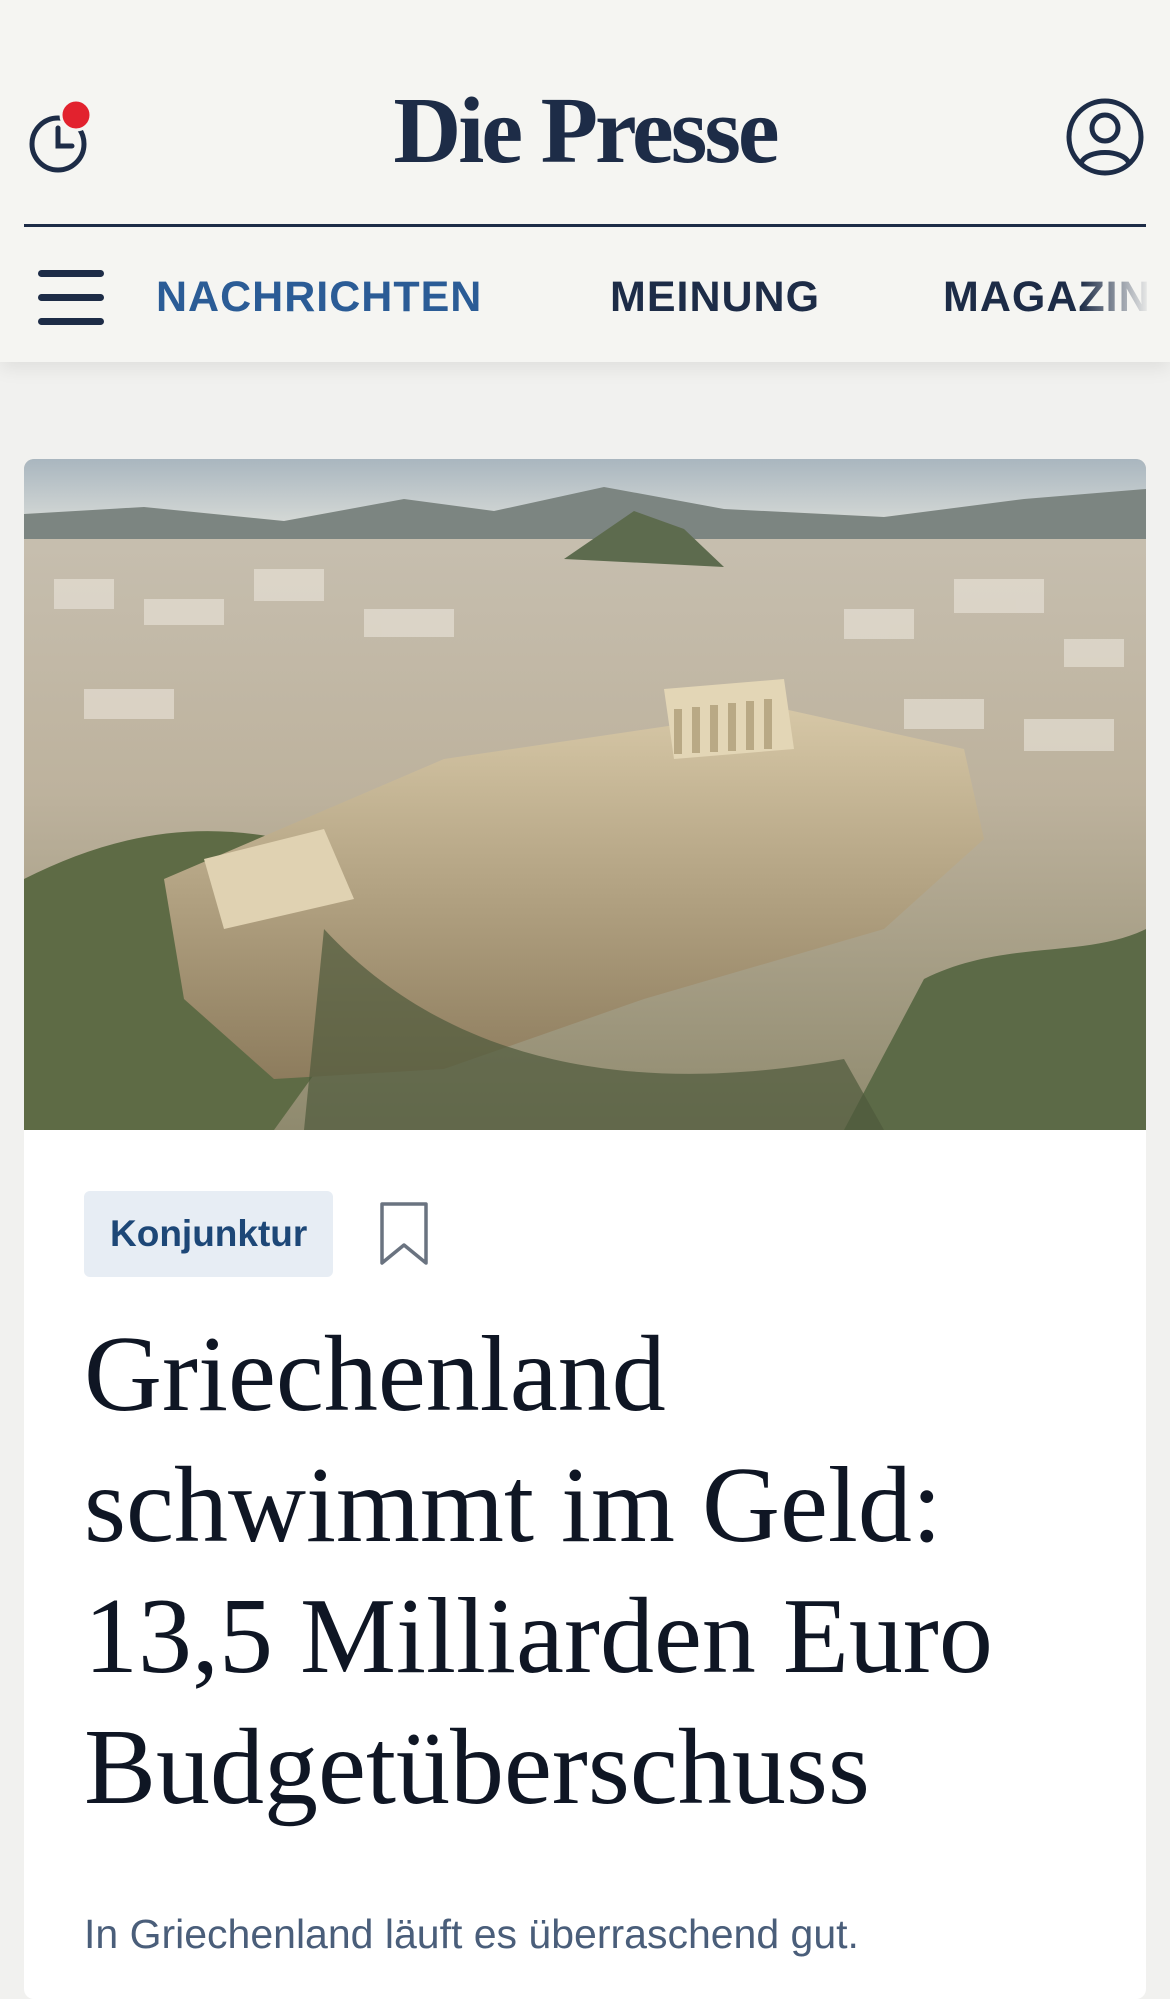  I want to click on nav-scroll-fade, so click(1125, 297).